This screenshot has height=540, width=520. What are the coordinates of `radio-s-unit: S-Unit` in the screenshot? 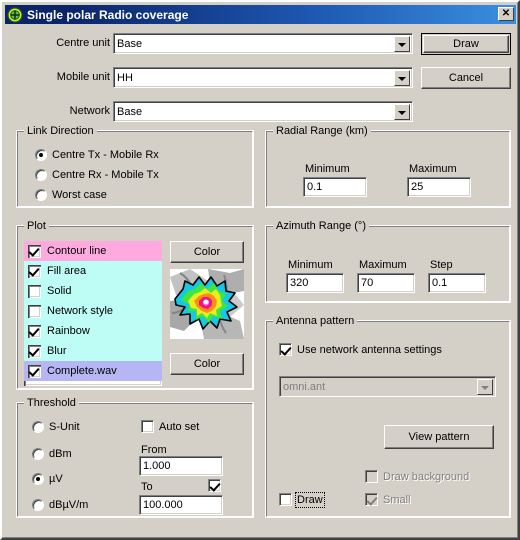 It's located at (56, 427).